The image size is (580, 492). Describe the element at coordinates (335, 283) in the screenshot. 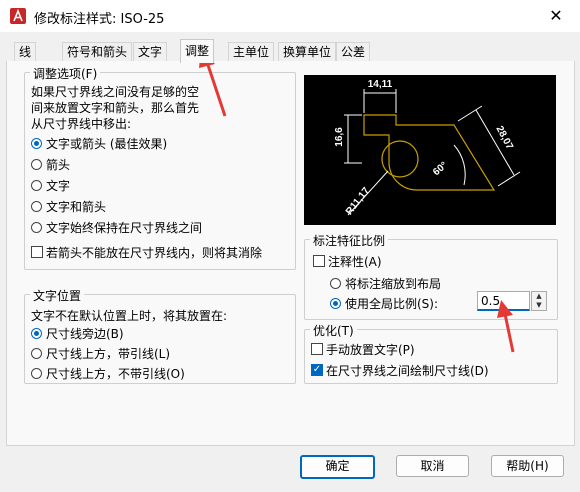

I see `radio-scale-to-layout` at that location.